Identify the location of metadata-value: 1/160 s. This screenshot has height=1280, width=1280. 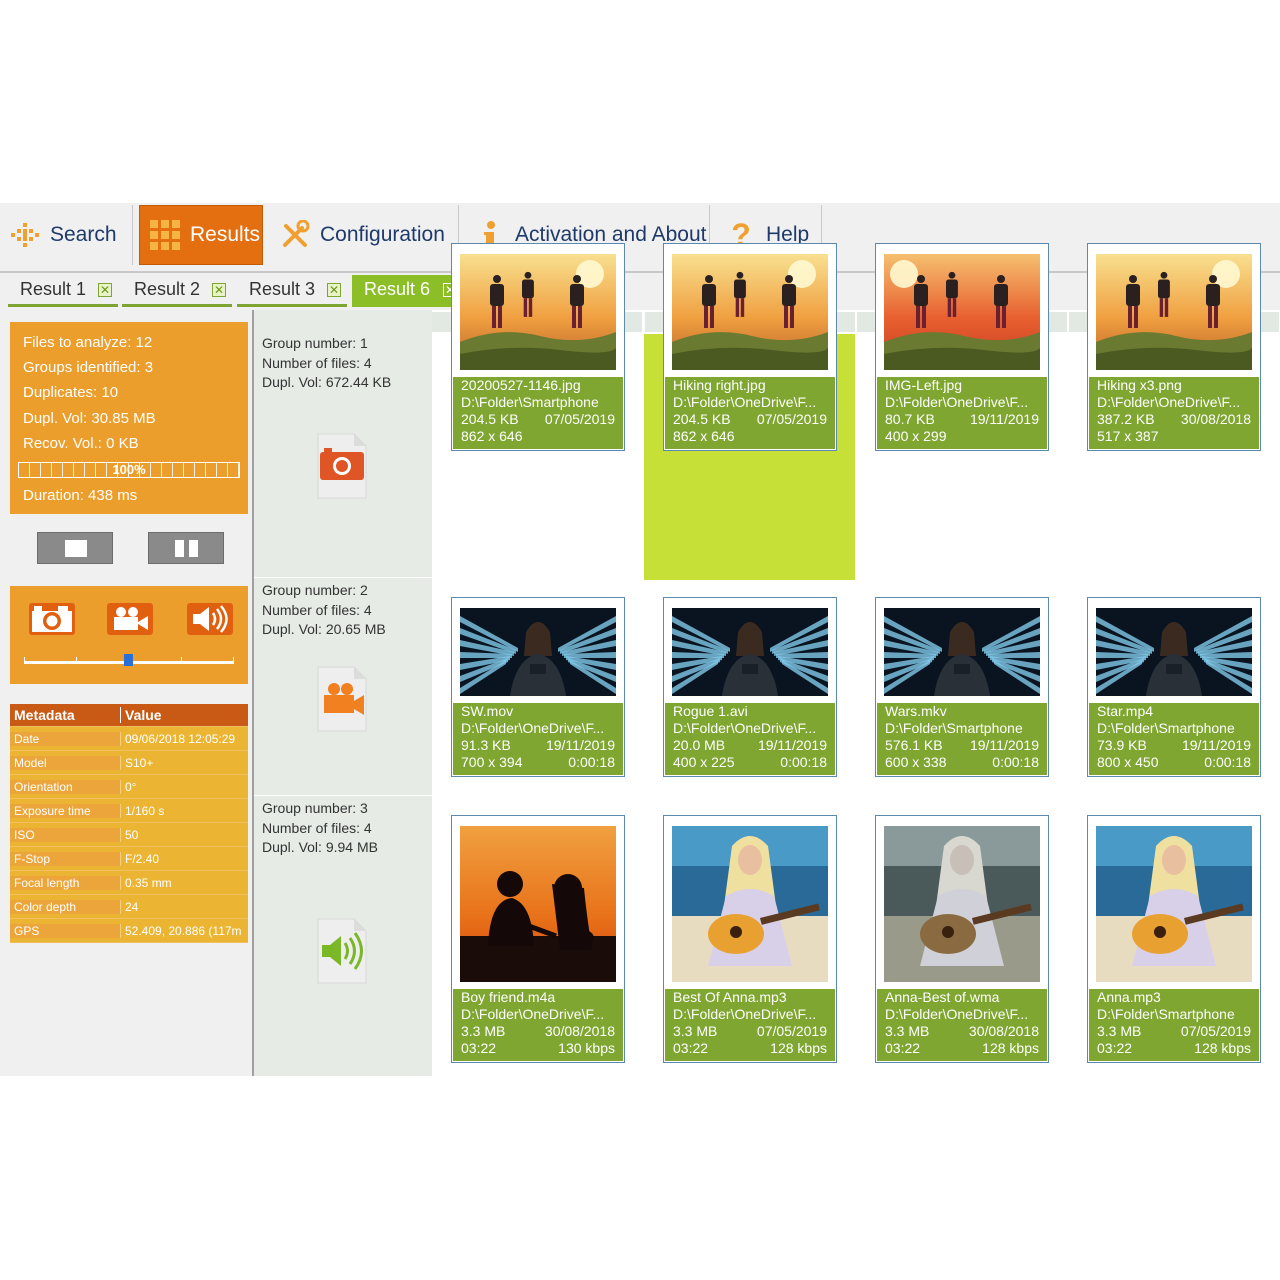
(184, 810).